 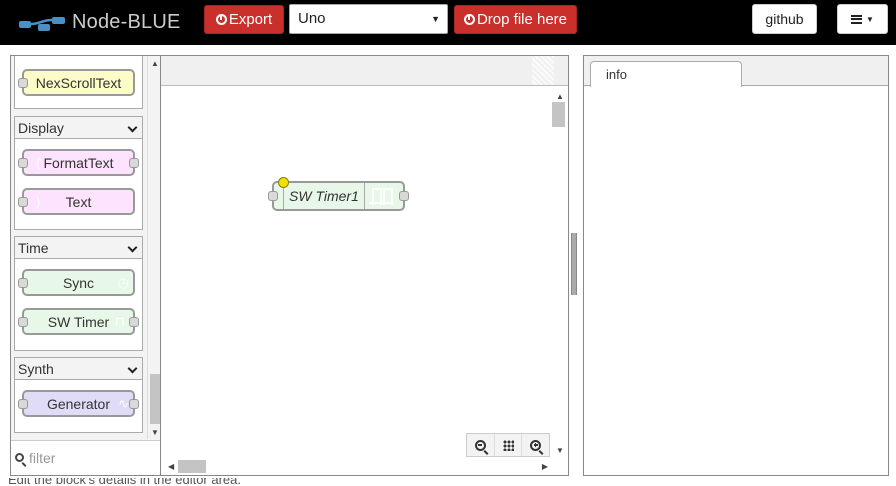 I want to click on pulse-icon: ⊓, so click(x=119, y=321).